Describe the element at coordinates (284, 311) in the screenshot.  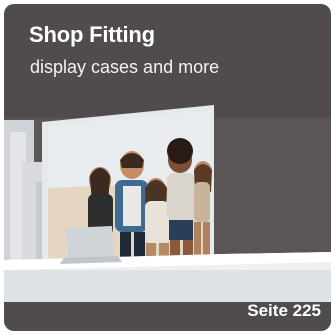
I see `page-reference: Seite 225` at that location.